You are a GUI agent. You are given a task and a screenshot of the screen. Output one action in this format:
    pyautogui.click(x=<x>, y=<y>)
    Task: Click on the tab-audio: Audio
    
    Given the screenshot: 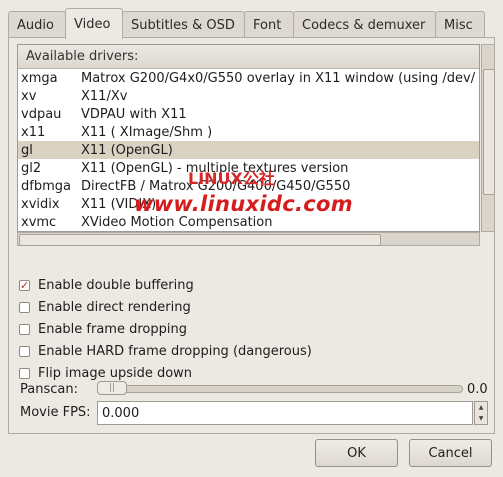 What is the action you would take?
    pyautogui.click(x=37, y=24)
    